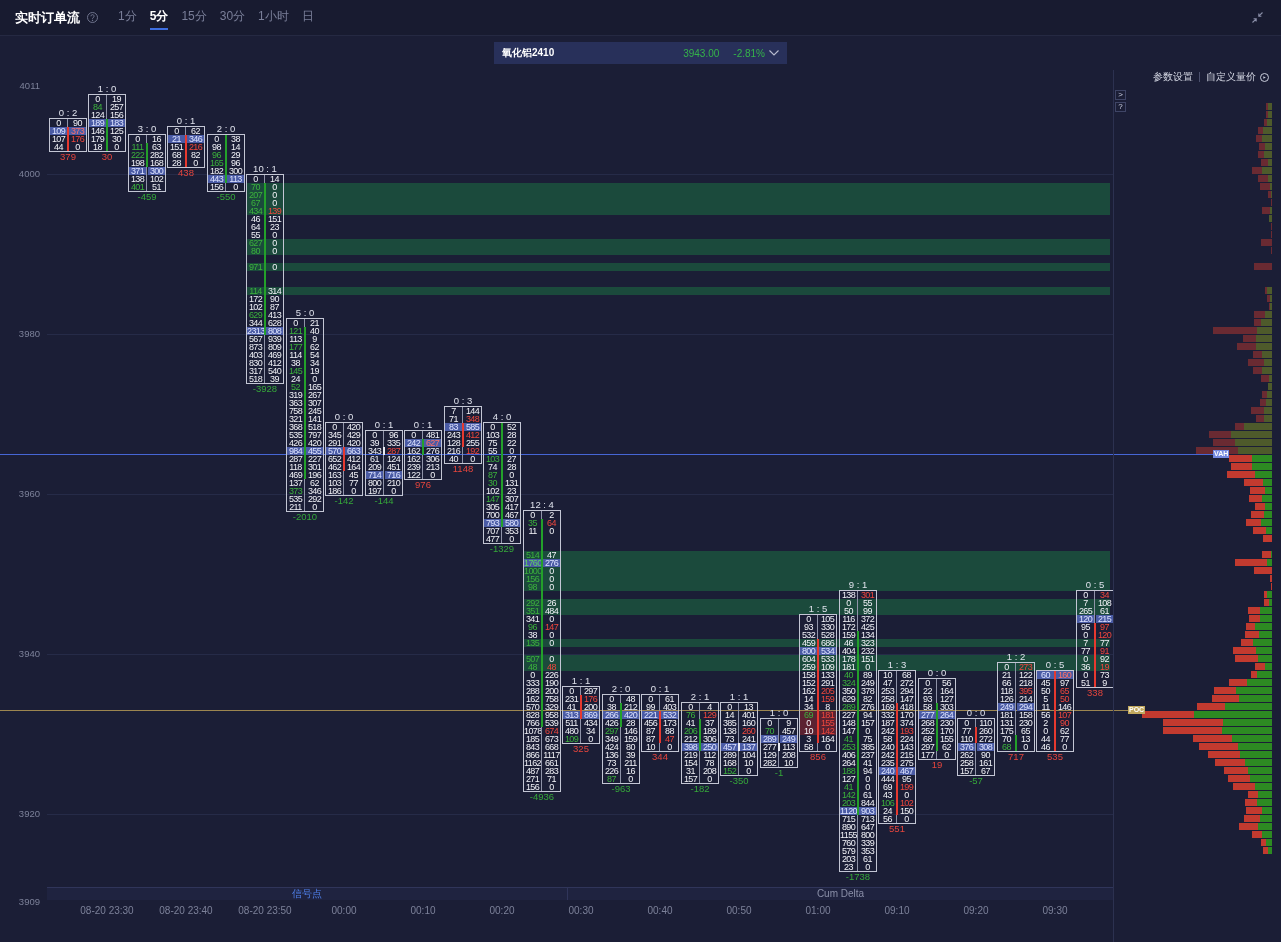 This screenshot has width=1281, height=942. I want to click on indicator-tab: 信号点, so click(307, 894).